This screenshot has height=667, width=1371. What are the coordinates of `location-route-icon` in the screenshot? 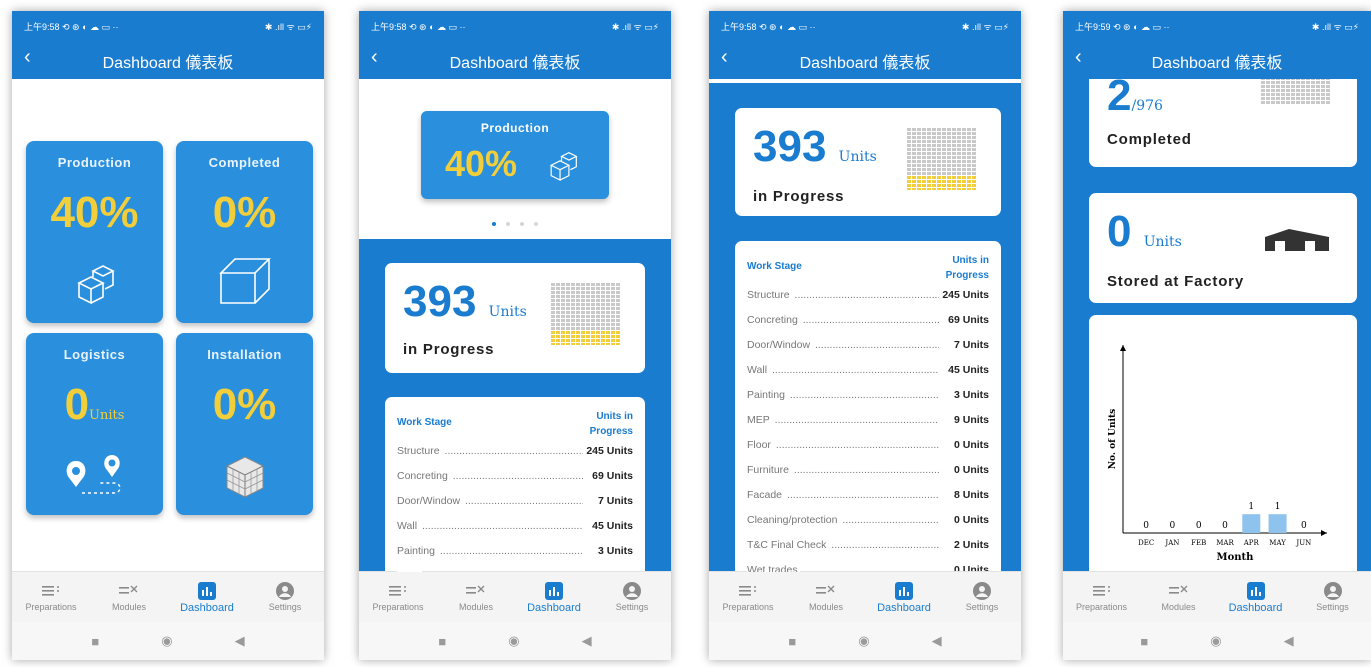 It's located at (94, 476).